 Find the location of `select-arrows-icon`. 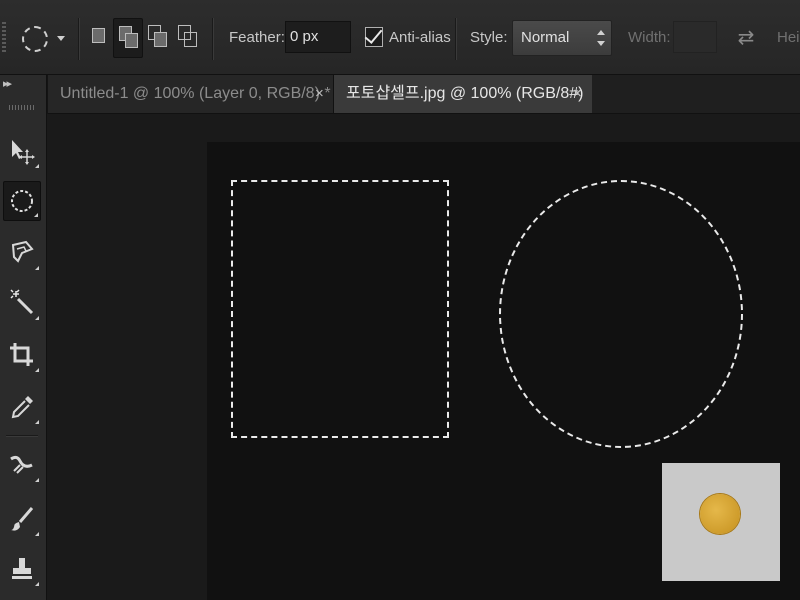

select-arrows-icon is located at coordinates (601, 38).